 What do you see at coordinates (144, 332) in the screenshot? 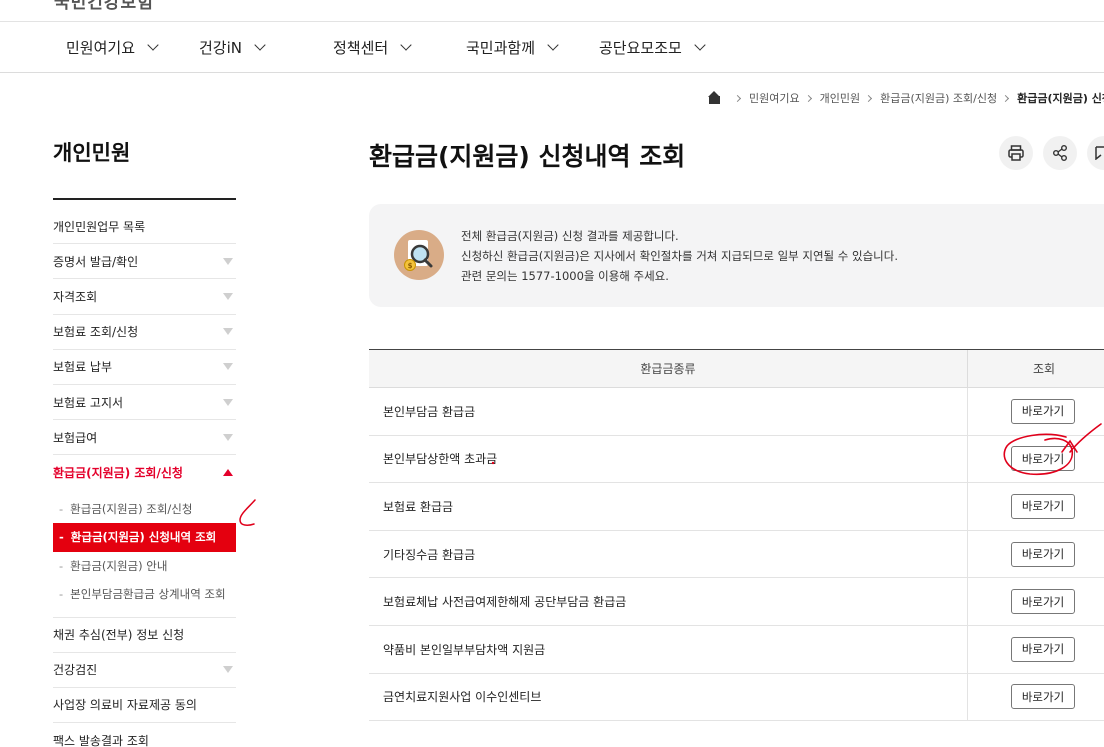
I see `sidebar-item-premium-inquiry: 보험료 조회/신청` at bounding box center [144, 332].